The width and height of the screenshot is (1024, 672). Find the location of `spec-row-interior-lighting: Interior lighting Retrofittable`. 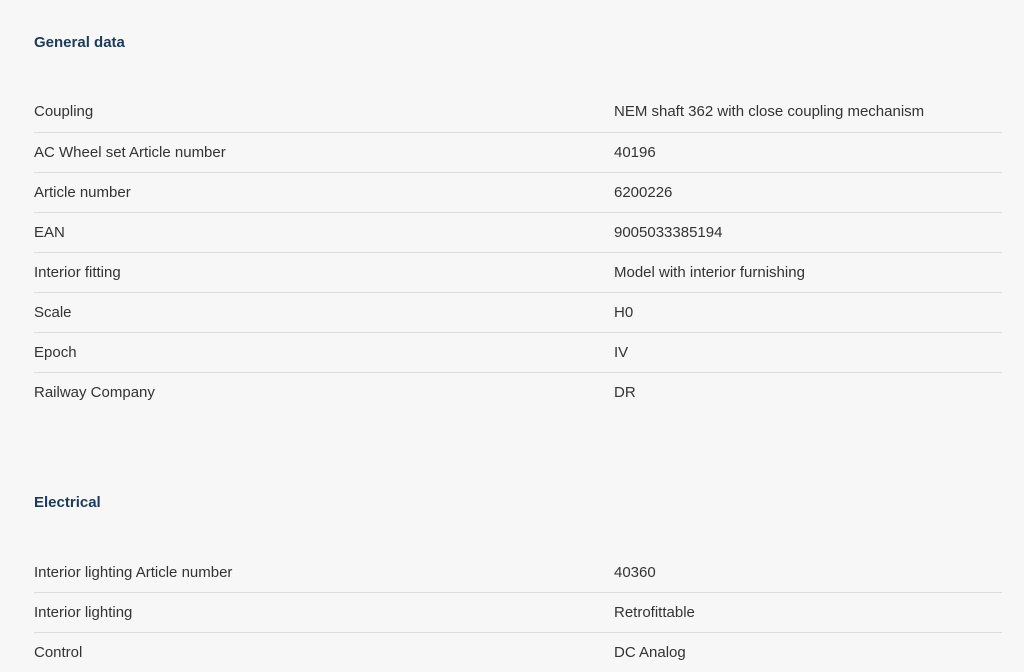

spec-row-interior-lighting: Interior lighting Retrofittable is located at coordinates (518, 613).